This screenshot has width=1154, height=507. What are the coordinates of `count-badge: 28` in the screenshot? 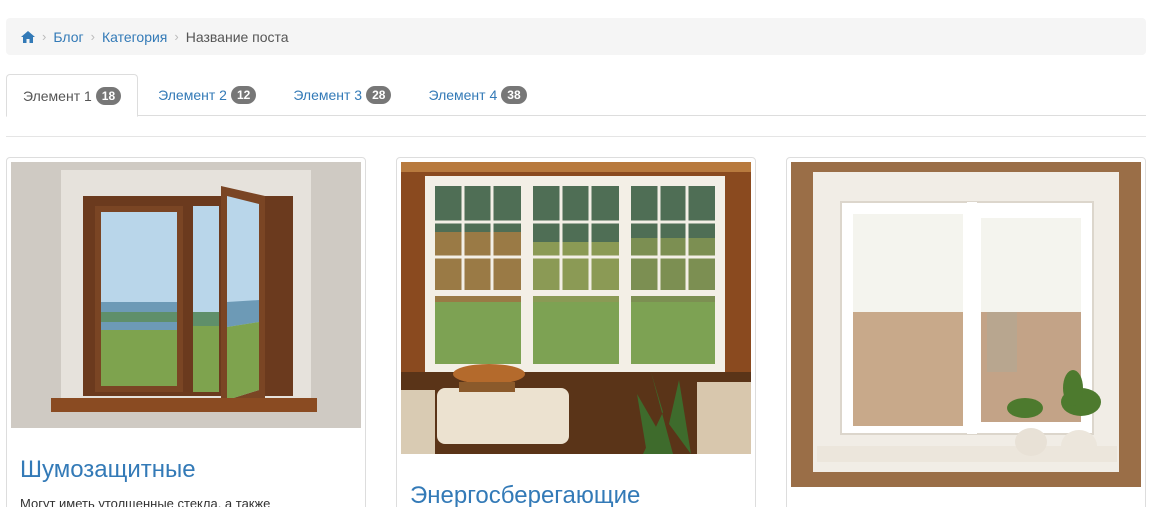 It's located at (379, 95).